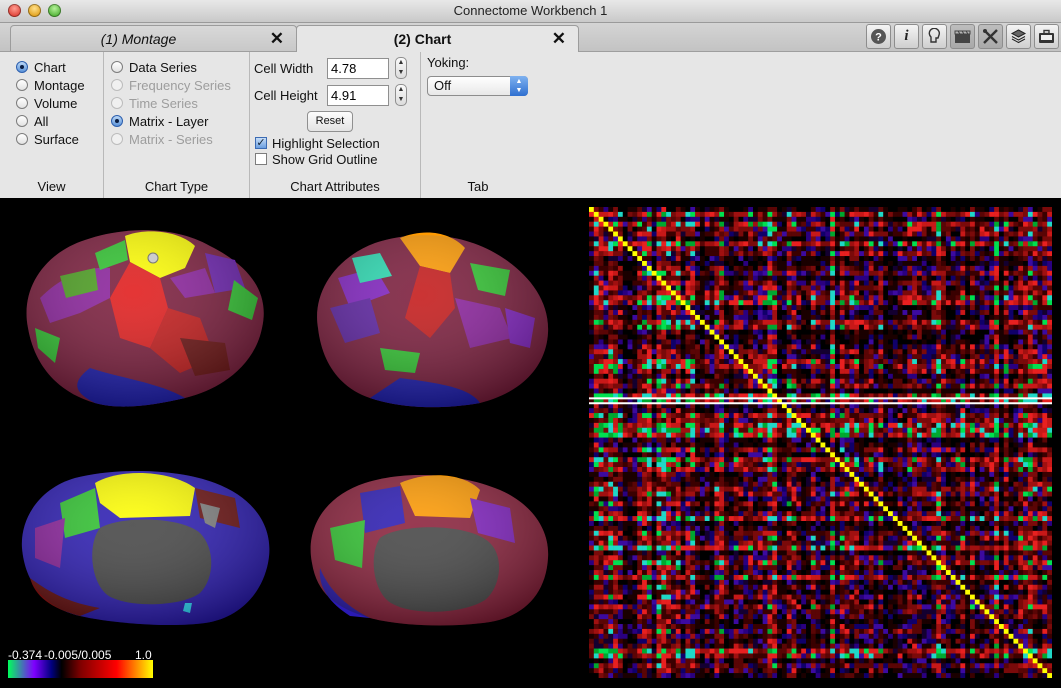  What do you see at coordinates (34, 10) in the screenshot?
I see `window-minimize-button` at bounding box center [34, 10].